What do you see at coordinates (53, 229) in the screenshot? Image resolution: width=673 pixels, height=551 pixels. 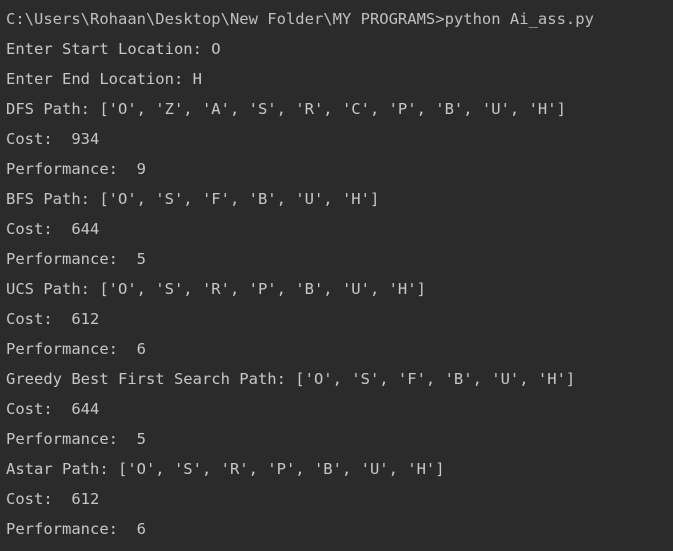 I see `bfs-cost-line: Cost: 644` at bounding box center [53, 229].